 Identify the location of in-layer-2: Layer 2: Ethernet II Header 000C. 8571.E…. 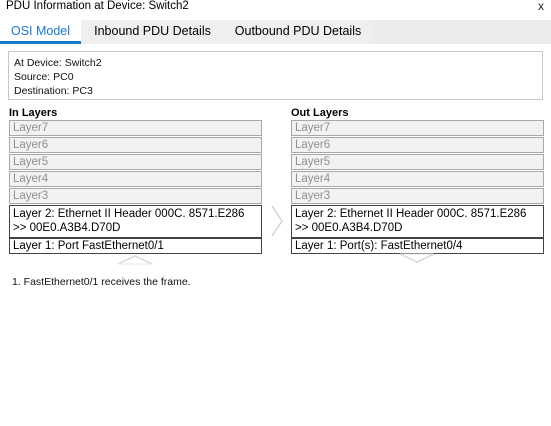
(135, 221).